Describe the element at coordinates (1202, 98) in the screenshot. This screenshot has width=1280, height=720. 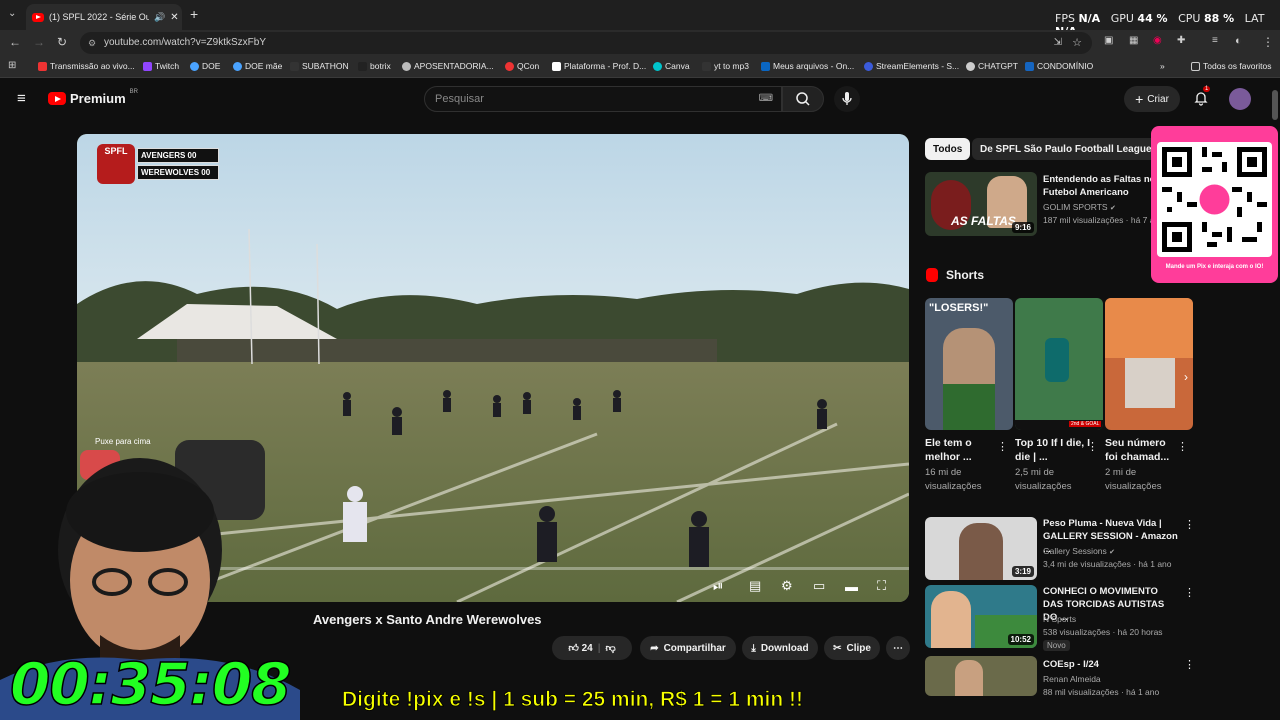
I see `notifications-button: 1` at that location.